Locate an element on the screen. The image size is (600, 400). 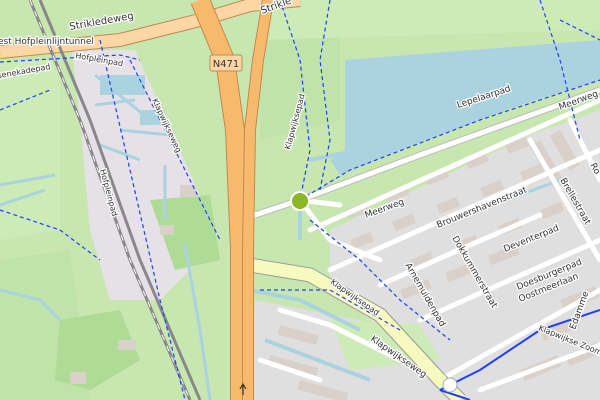
roundabout-poi-icon is located at coordinates (300, 201).